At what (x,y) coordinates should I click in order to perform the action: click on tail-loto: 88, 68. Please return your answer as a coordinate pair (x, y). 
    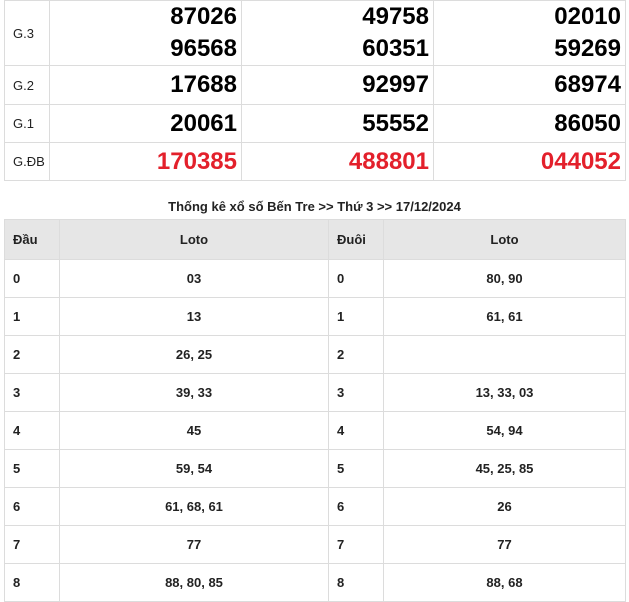
    Looking at the image, I should click on (504, 582).